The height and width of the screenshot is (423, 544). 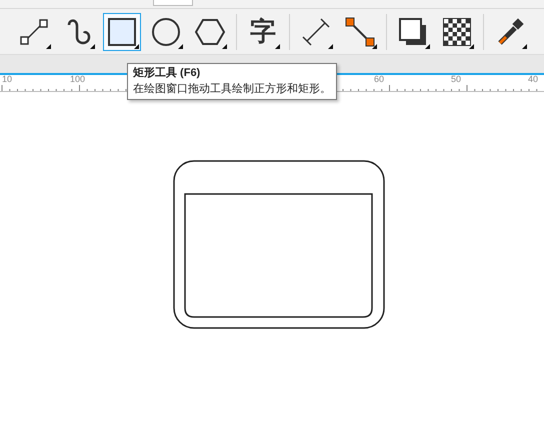 What do you see at coordinates (360, 31) in the screenshot?
I see `connector-tool-icon` at bounding box center [360, 31].